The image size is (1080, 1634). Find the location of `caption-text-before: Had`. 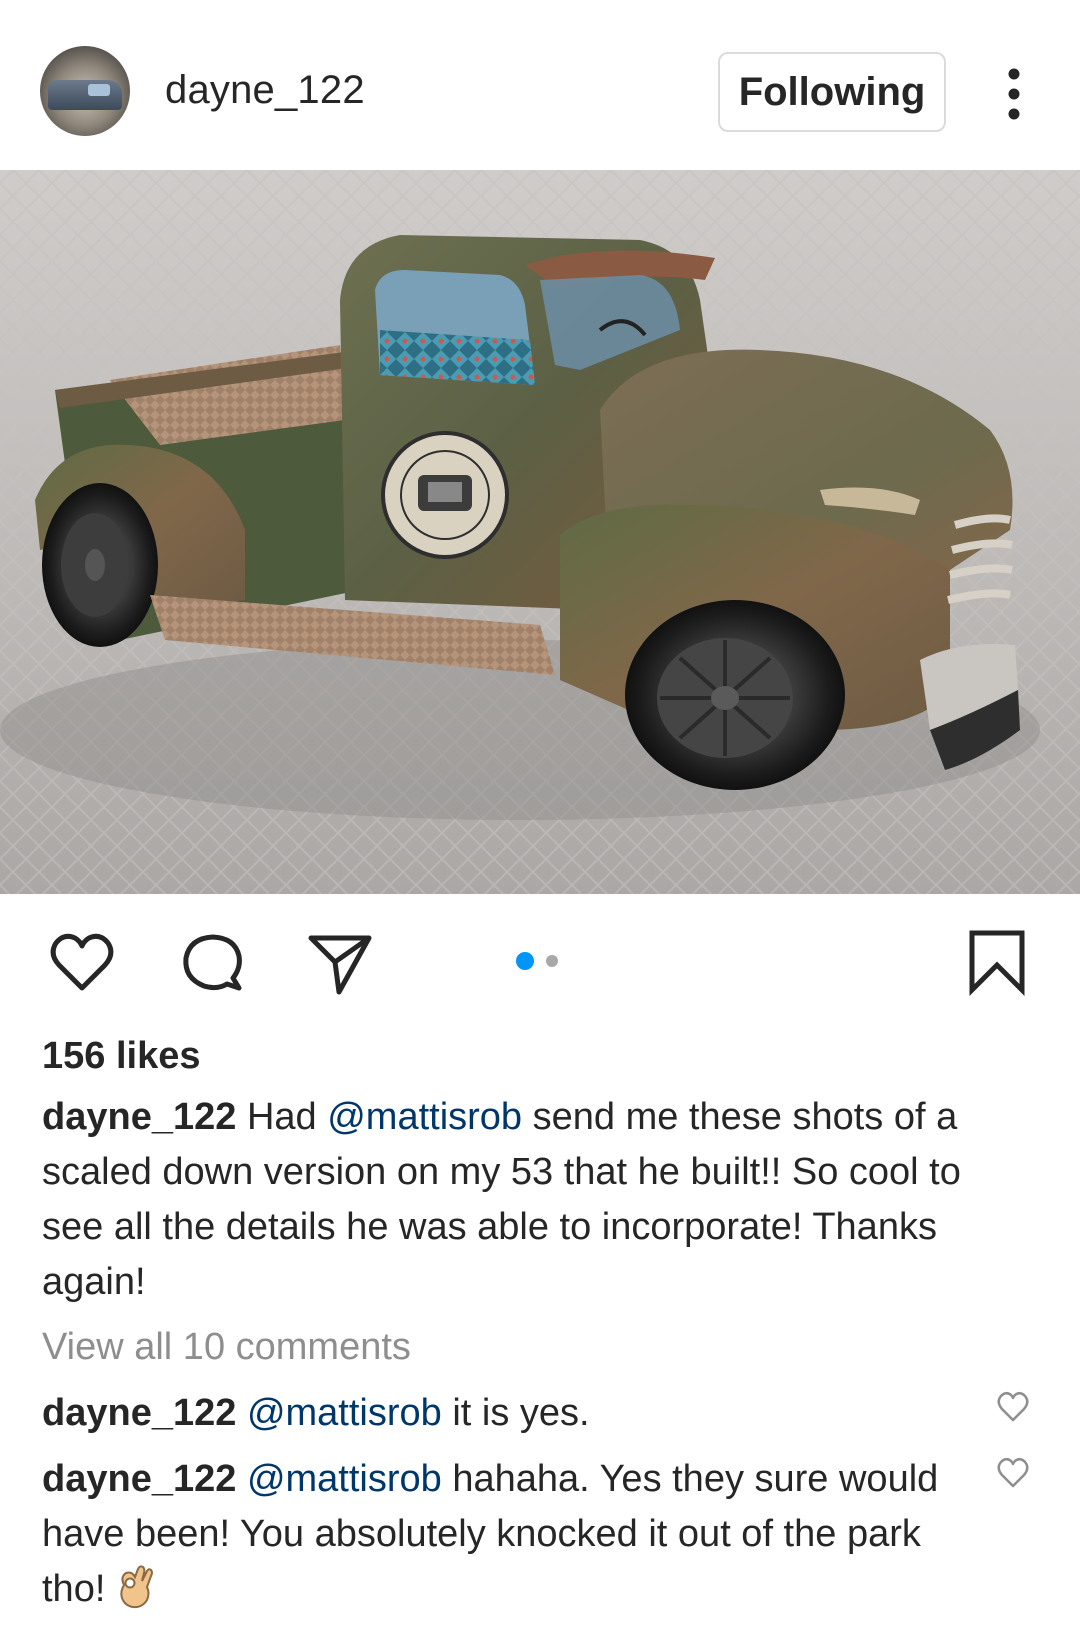

caption-text-before: Had is located at coordinates (281, 1117).